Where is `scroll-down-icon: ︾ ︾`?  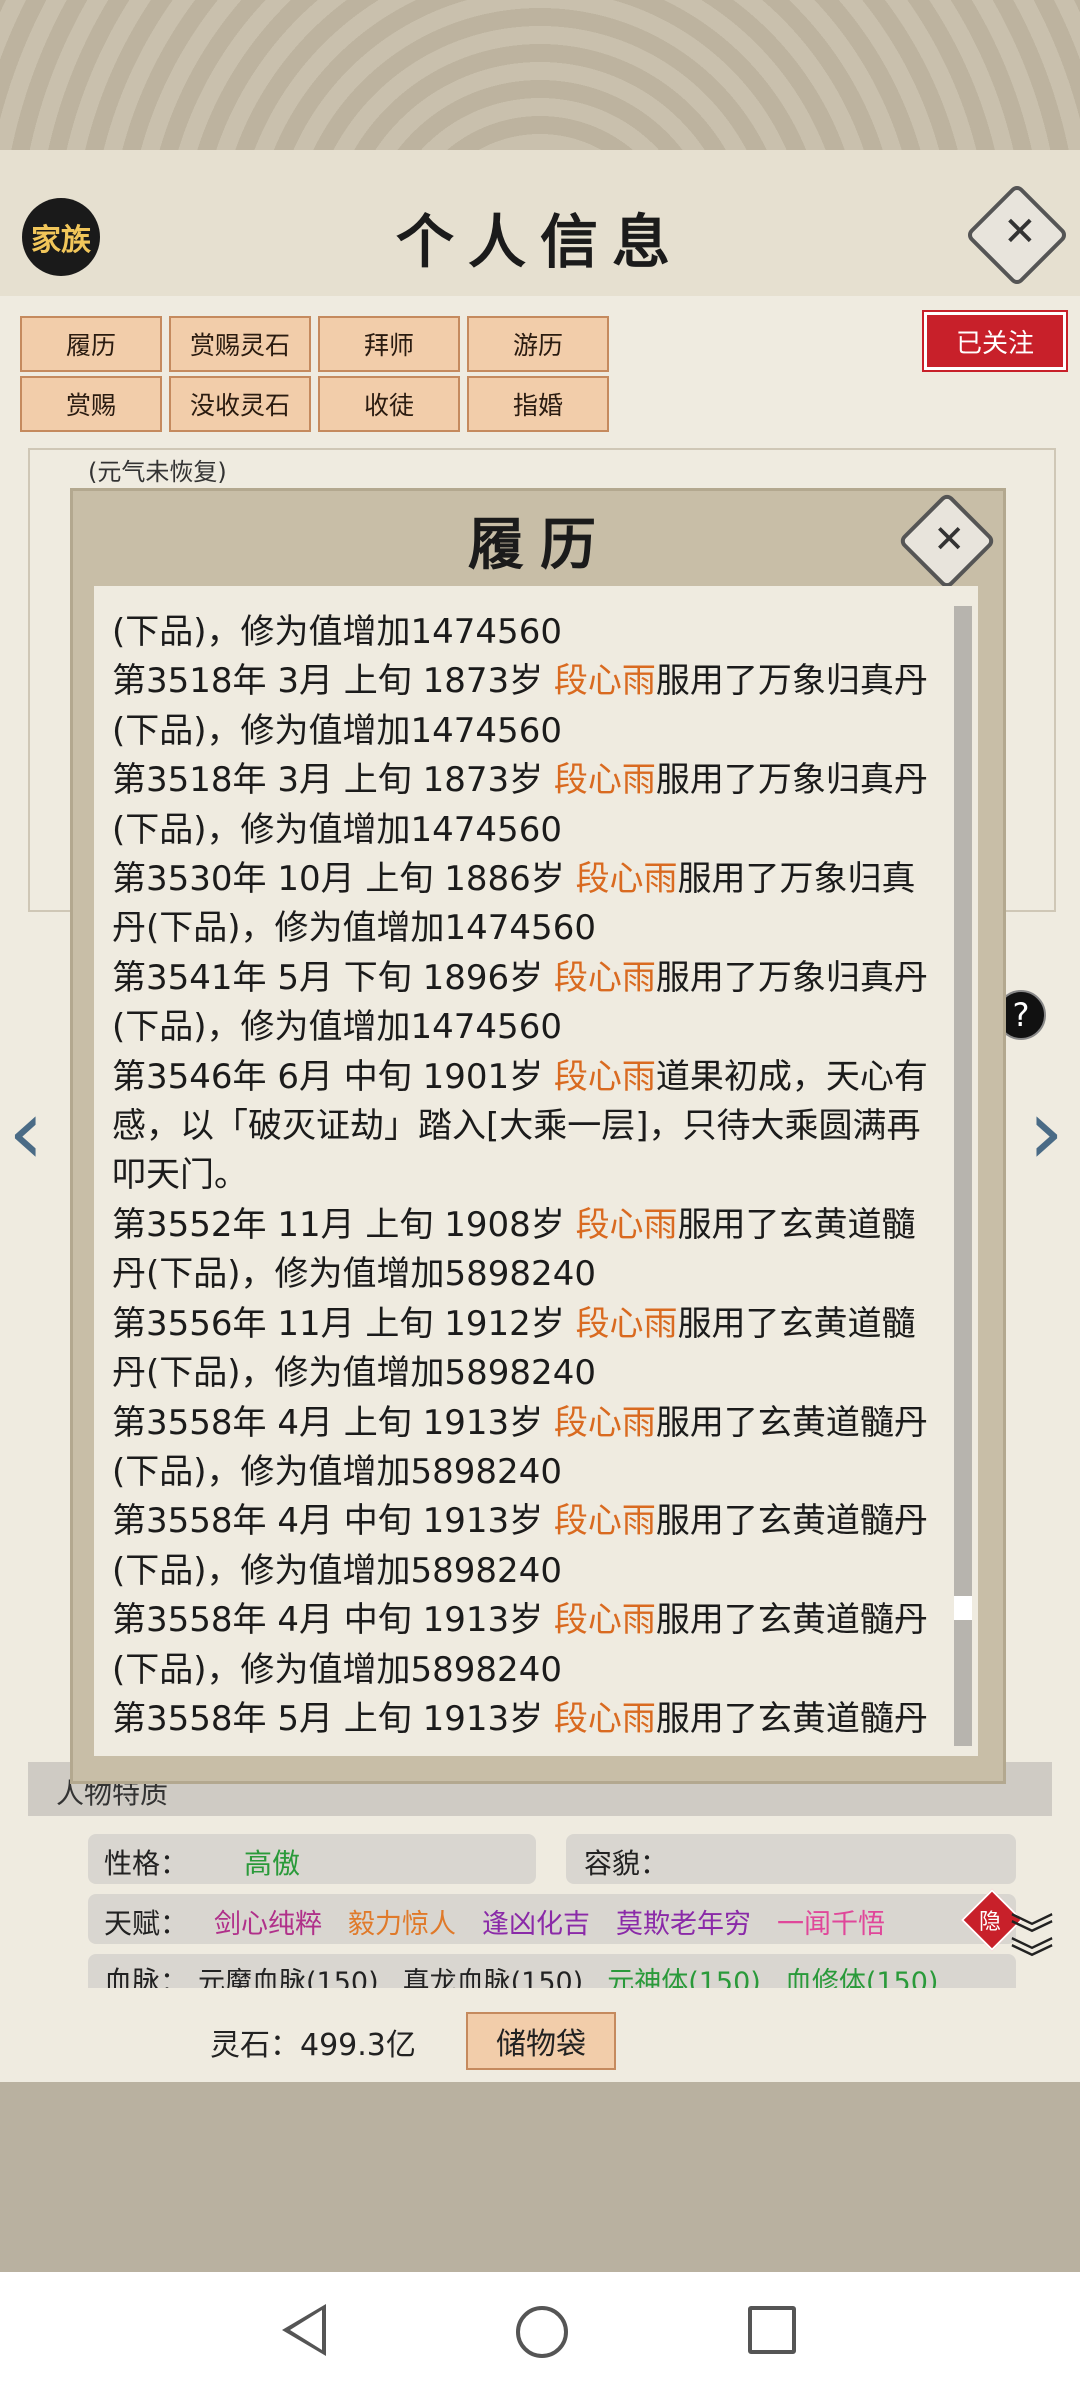
scroll-down-icon: ︾ ︾ is located at coordinates (1032, 1948).